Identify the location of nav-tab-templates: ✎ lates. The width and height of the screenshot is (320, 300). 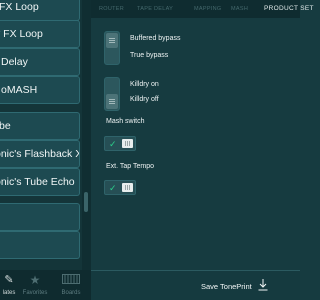
(9, 285).